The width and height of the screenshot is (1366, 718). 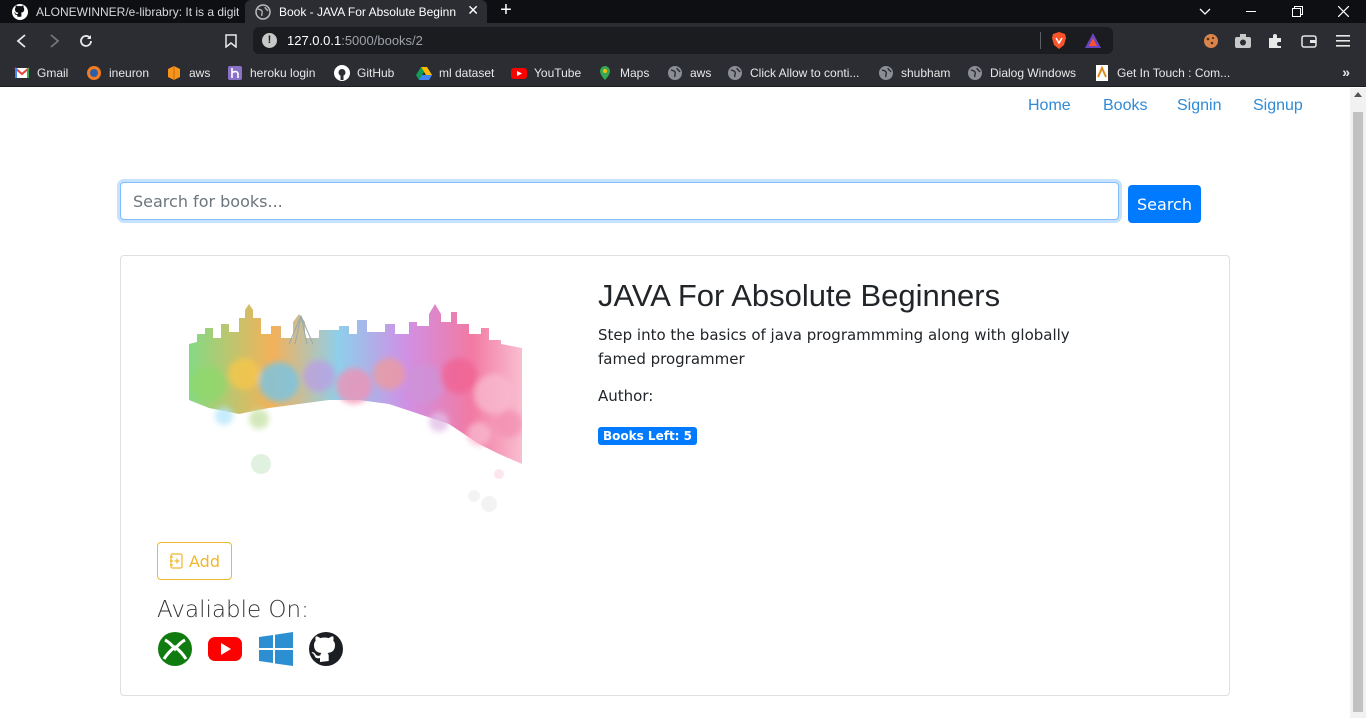 What do you see at coordinates (626, 396) in the screenshot?
I see `book-author: Author:` at bounding box center [626, 396].